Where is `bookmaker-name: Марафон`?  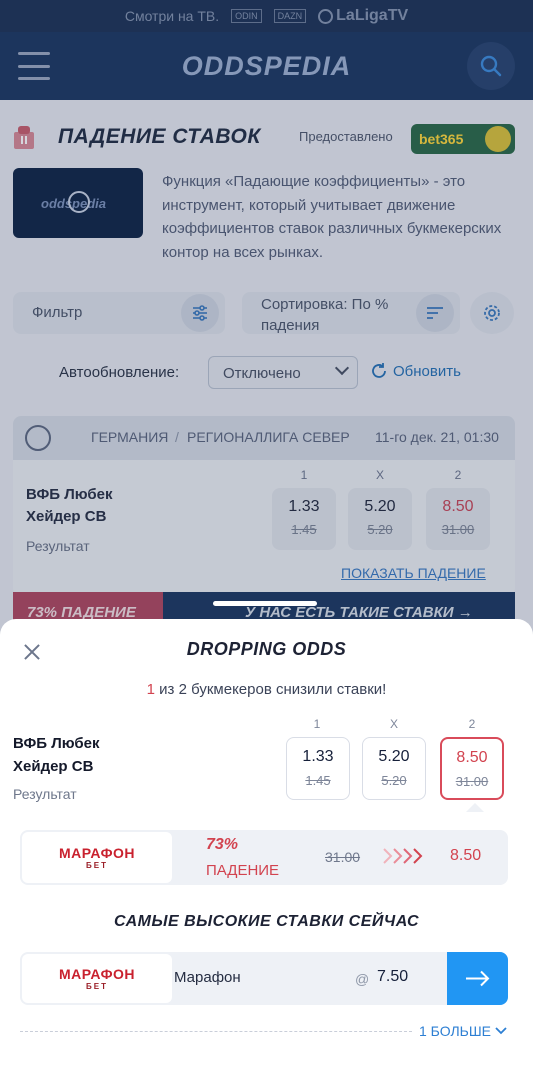
bookmaker-name: Марафон is located at coordinates (207, 977).